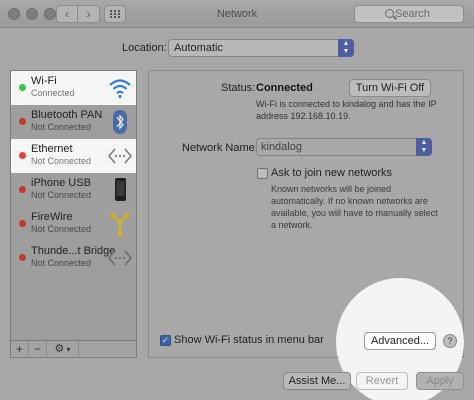  What do you see at coordinates (20, 349) in the screenshot?
I see `add-service-button: +` at bounding box center [20, 349].